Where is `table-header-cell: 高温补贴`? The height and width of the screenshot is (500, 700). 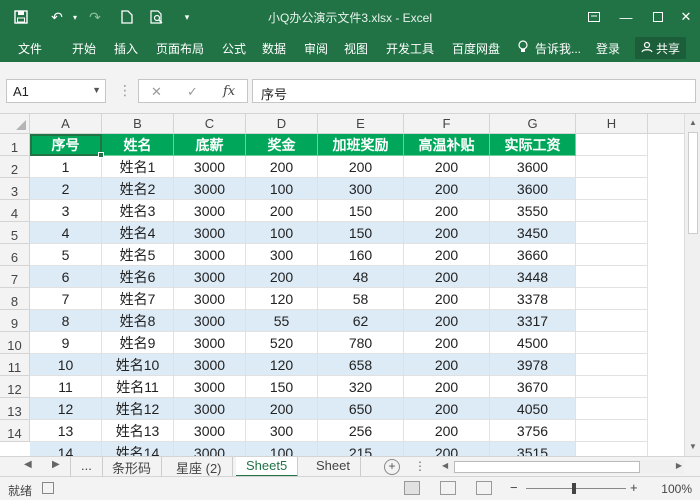
table-header-cell: 高温补贴 is located at coordinates (447, 145).